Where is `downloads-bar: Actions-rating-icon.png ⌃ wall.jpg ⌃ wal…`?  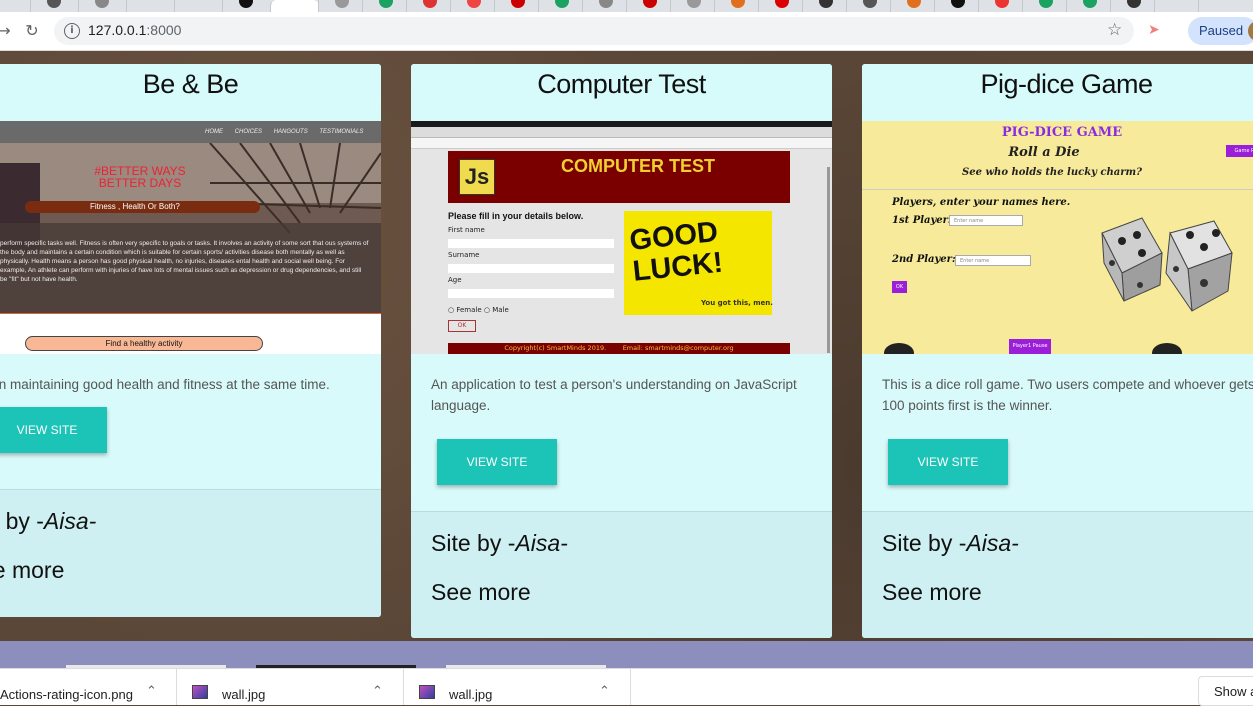 downloads-bar: Actions-rating-icon.png ⌃ wall.jpg ⌃ wal… is located at coordinates (626, 687).